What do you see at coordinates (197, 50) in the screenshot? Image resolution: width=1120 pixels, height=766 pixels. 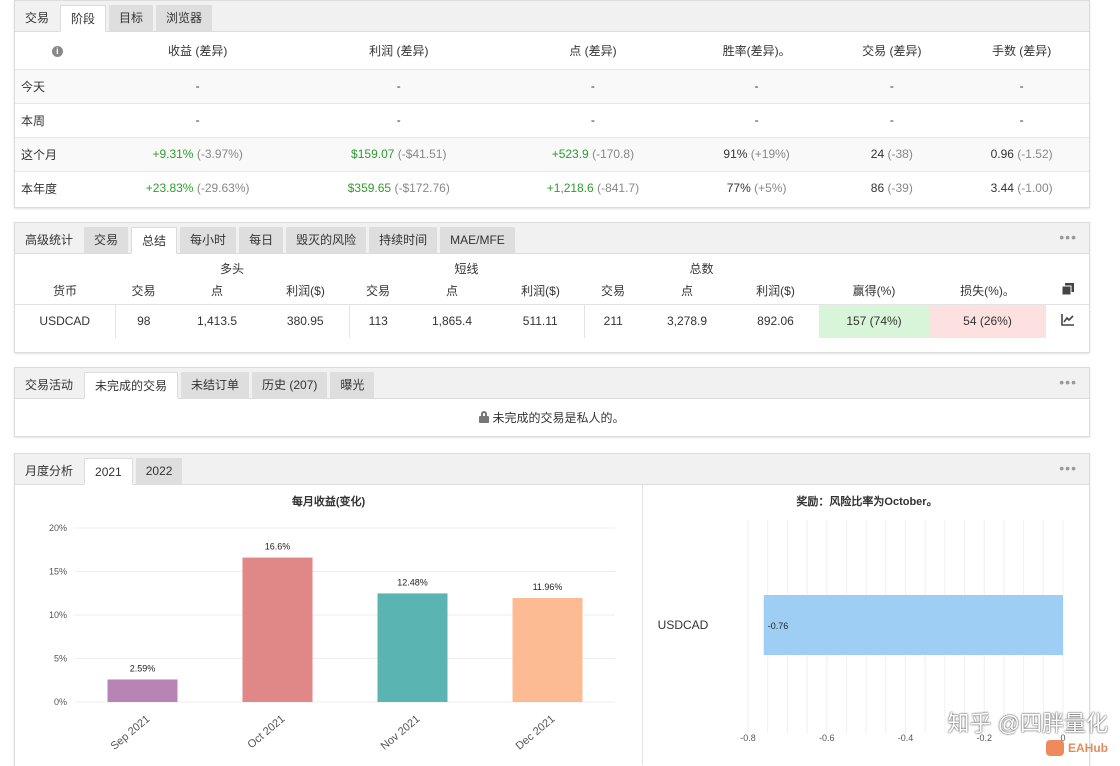 I see `col-header-return: 收益 (差异)` at bounding box center [197, 50].